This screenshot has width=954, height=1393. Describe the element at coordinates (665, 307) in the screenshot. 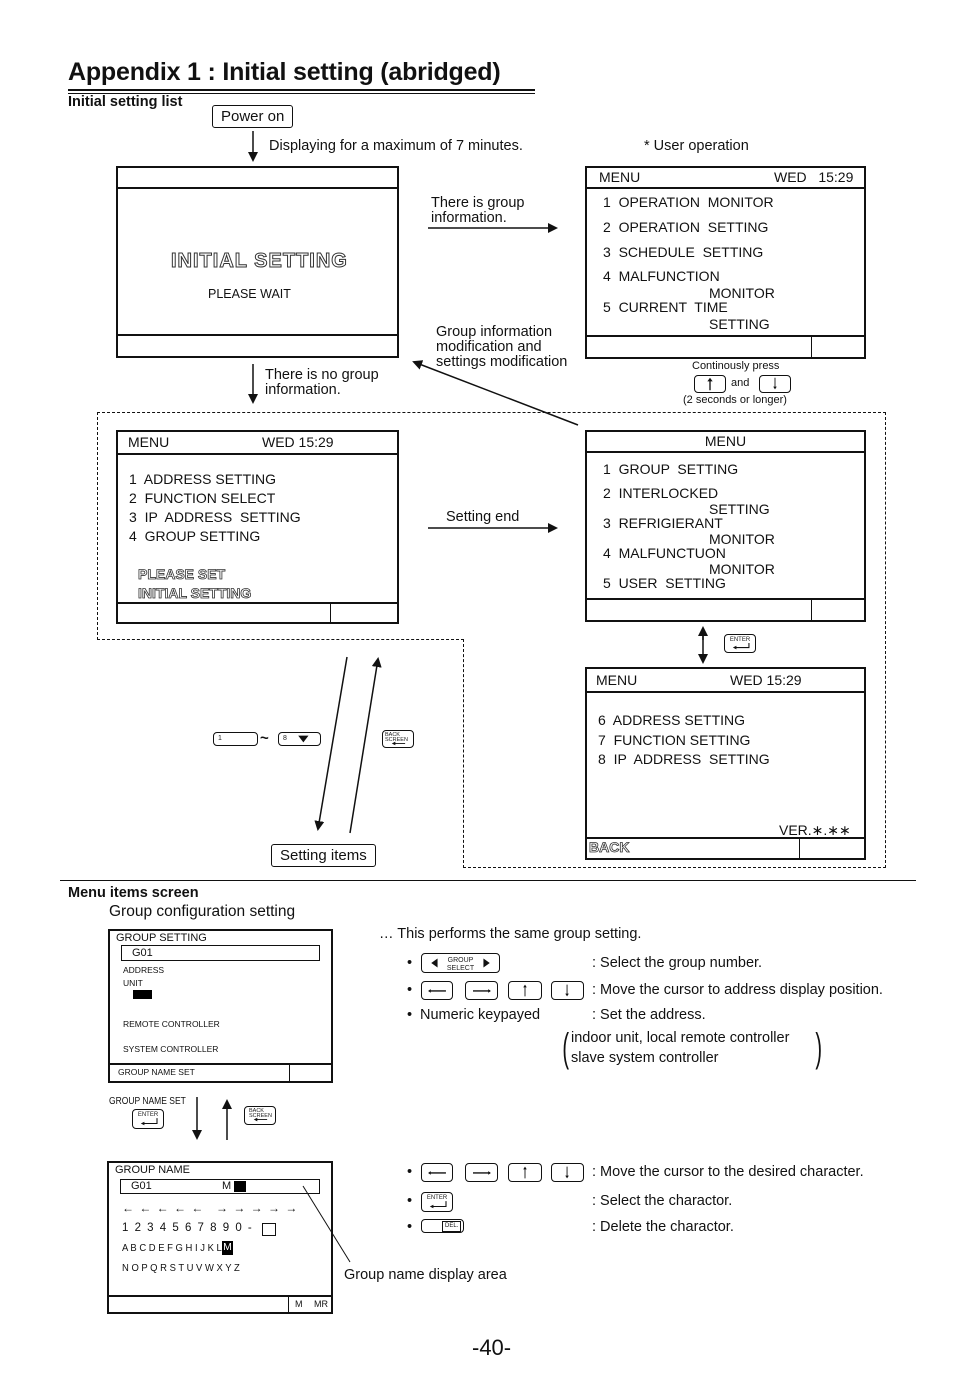

I see `menu-item: 5 CURRENT TIME` at that location.